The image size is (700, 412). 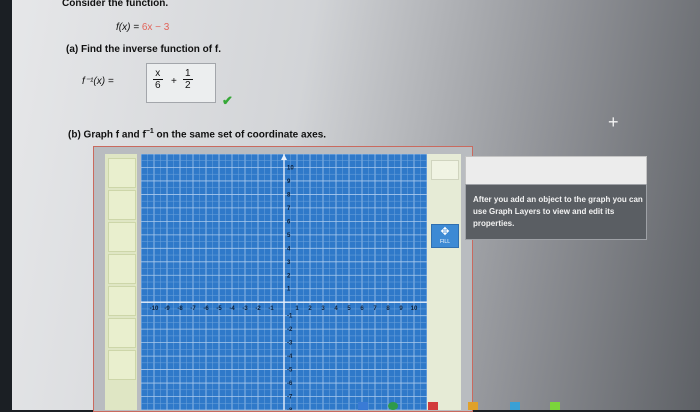 What do you see at coordinates (155, 27) in the screenshot?
I see `function-rhs: 6x − 3` at bounding box center [155, 27].